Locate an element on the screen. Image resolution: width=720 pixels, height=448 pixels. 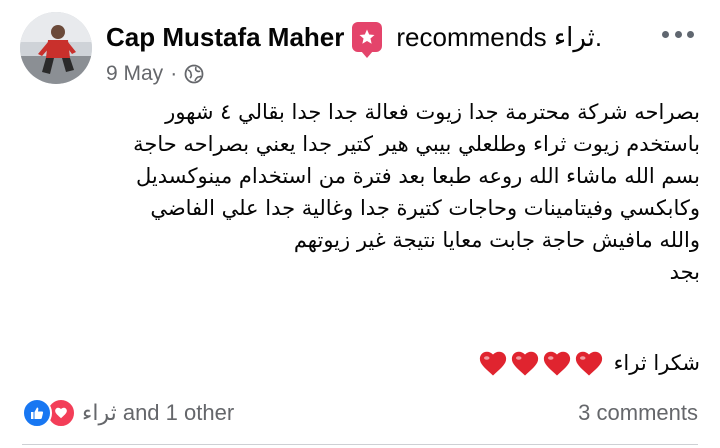
like-reaction-icon is located at coordinates (37, 413).